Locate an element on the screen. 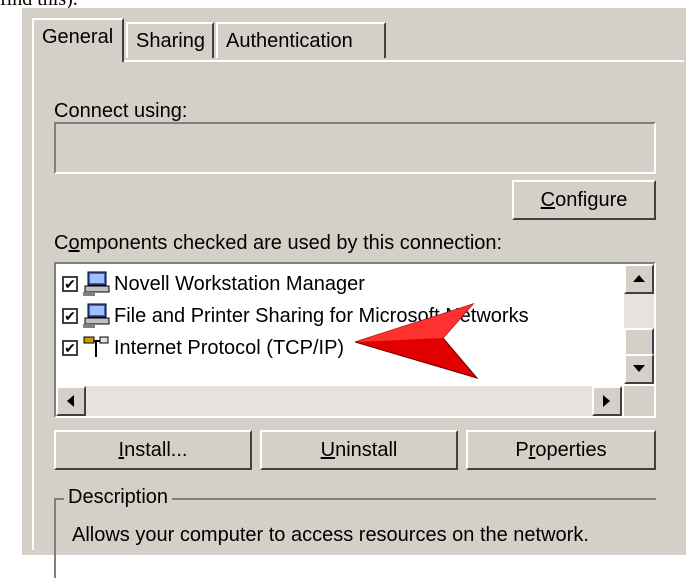  scroll-up-button is located at coordinates (639, 279).